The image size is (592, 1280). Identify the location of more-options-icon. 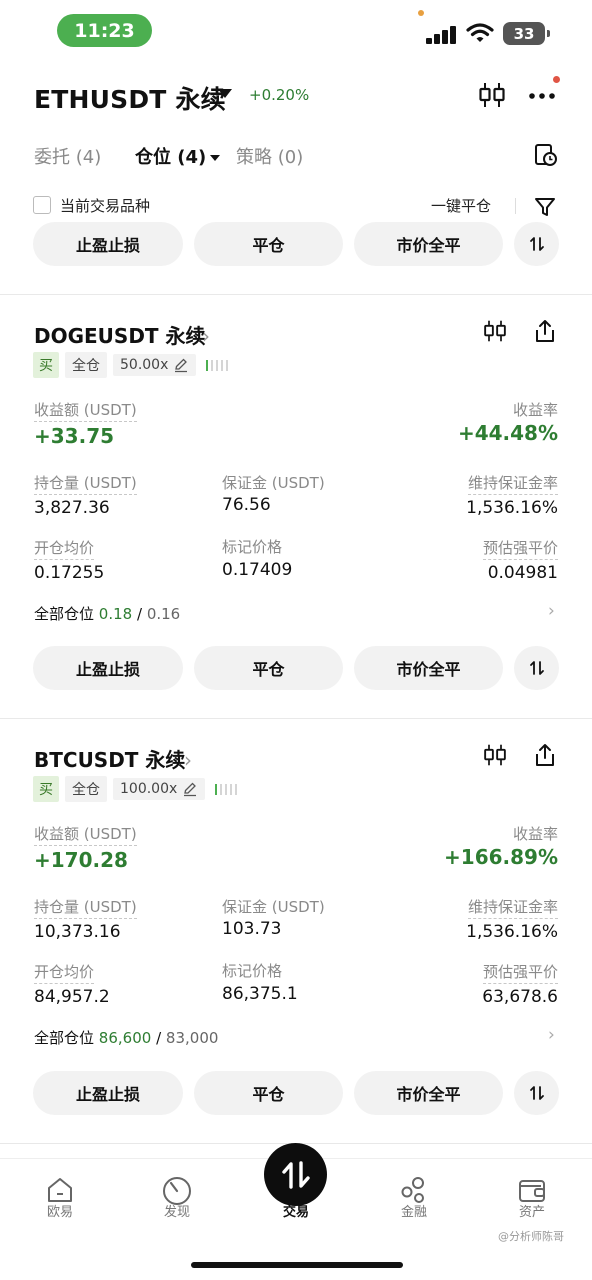
(542, 96).